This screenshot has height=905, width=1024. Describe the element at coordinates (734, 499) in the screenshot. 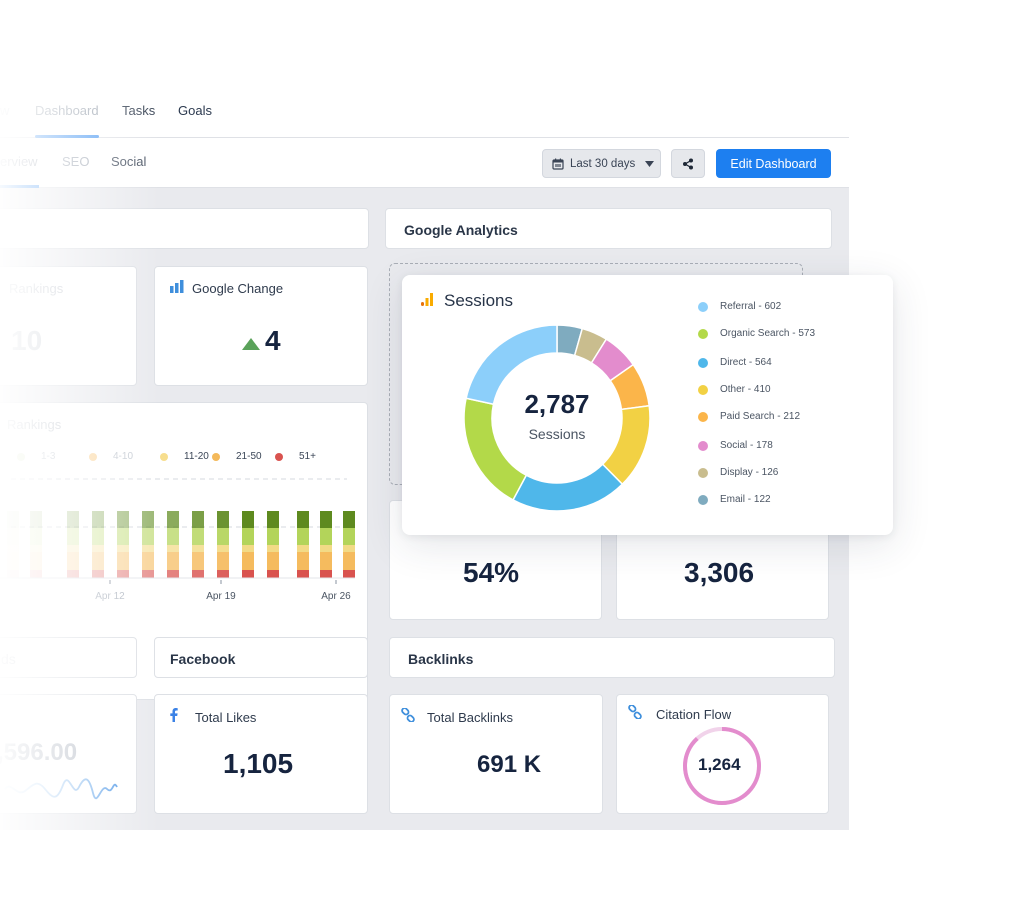

I see `legend-item: Email - 122` at that location.